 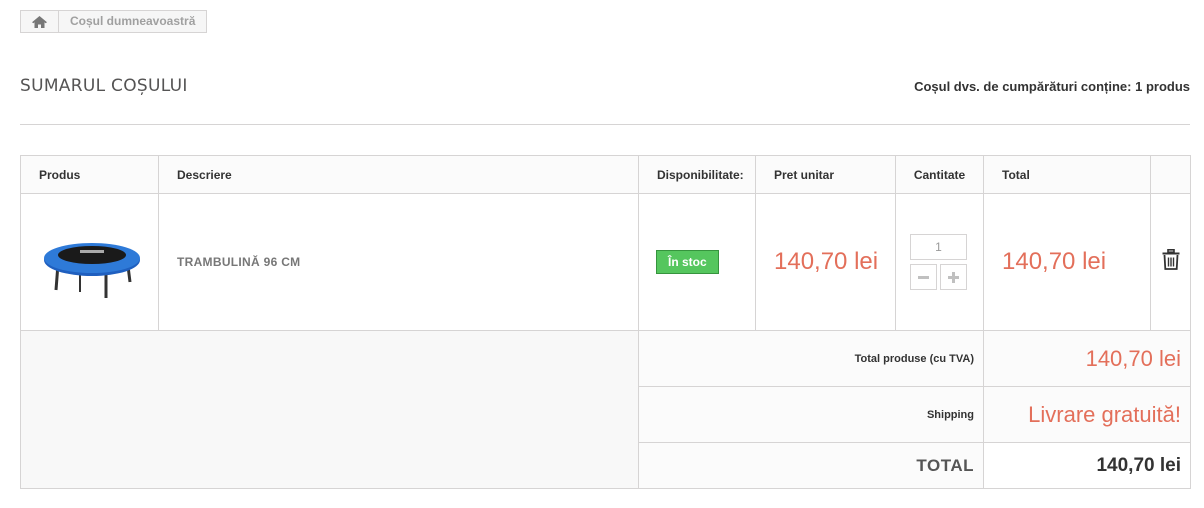 What do you see at coordinates (1170, 174) in the screenshot?
I see `col-header-actions` at bounding box center [1170, 174].